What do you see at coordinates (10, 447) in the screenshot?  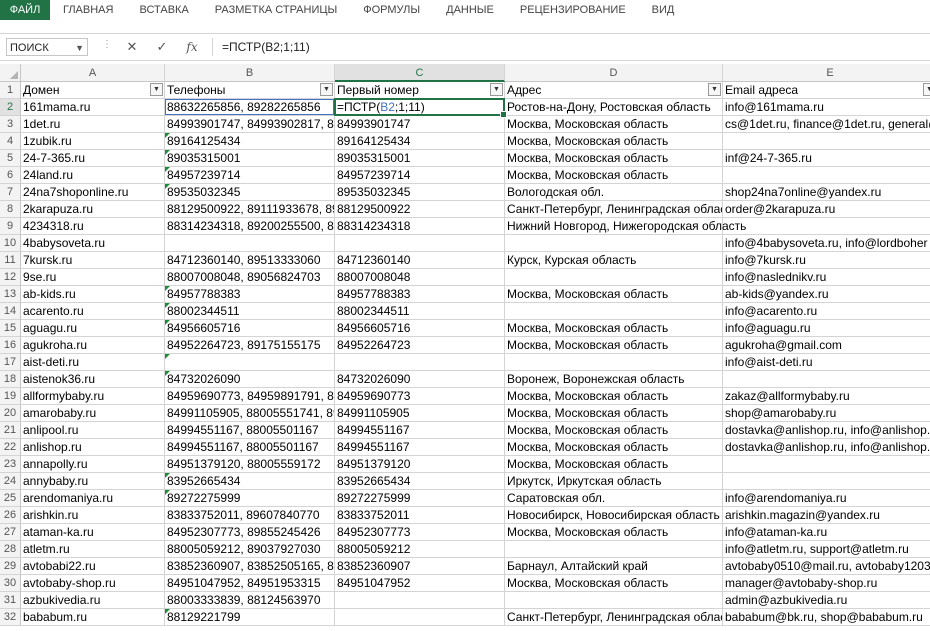 I see `row-header: 22` at bounding box center [10, 447].